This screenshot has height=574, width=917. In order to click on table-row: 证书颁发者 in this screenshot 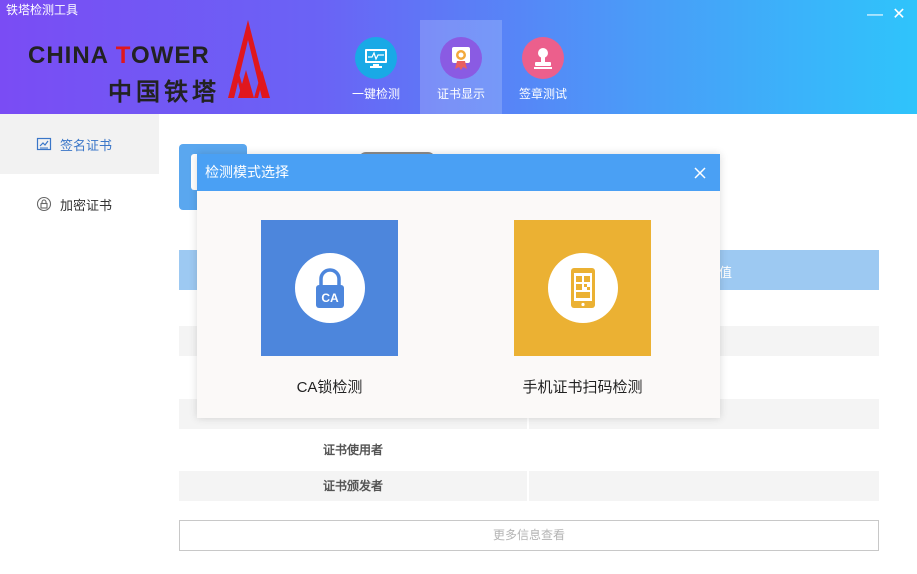, I will do `click(529, 486)`.